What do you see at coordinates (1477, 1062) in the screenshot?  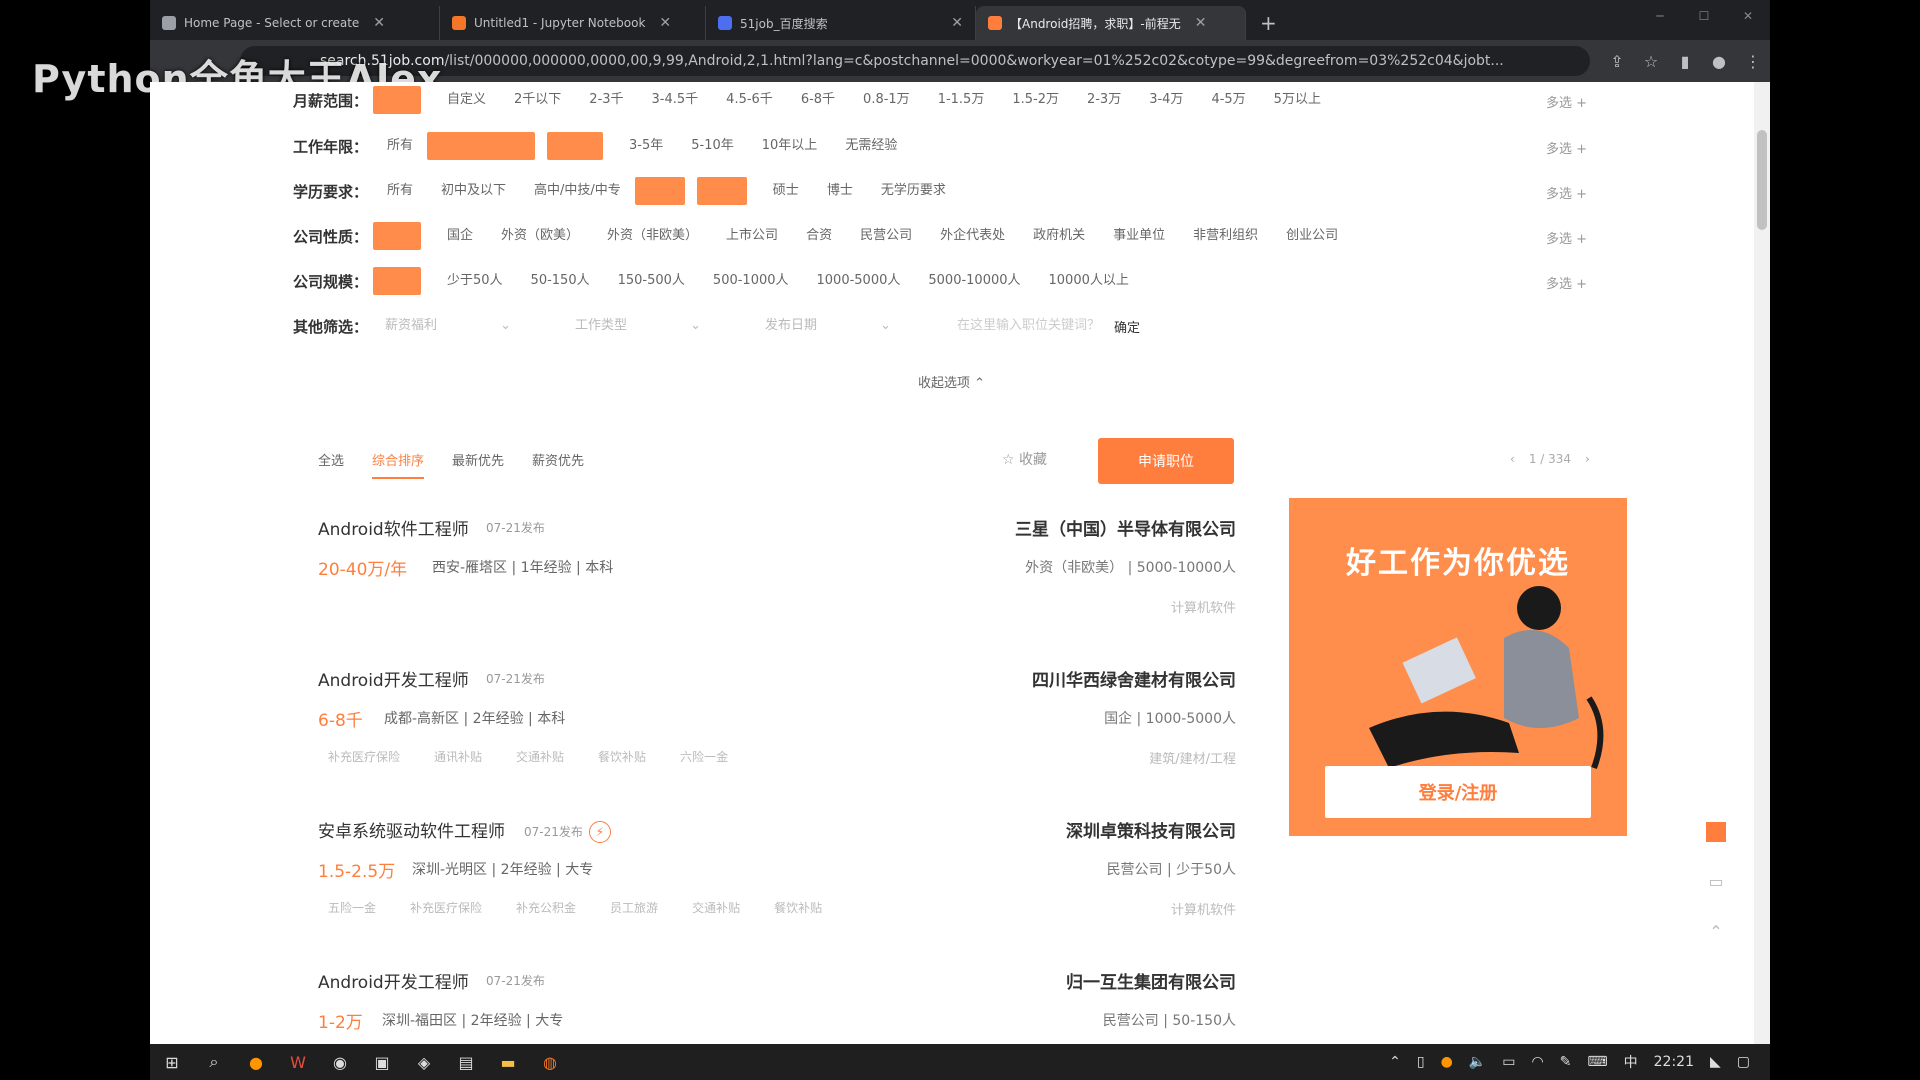 I see `volume-icon: 🔈` at bounding box center [1477, 1062].